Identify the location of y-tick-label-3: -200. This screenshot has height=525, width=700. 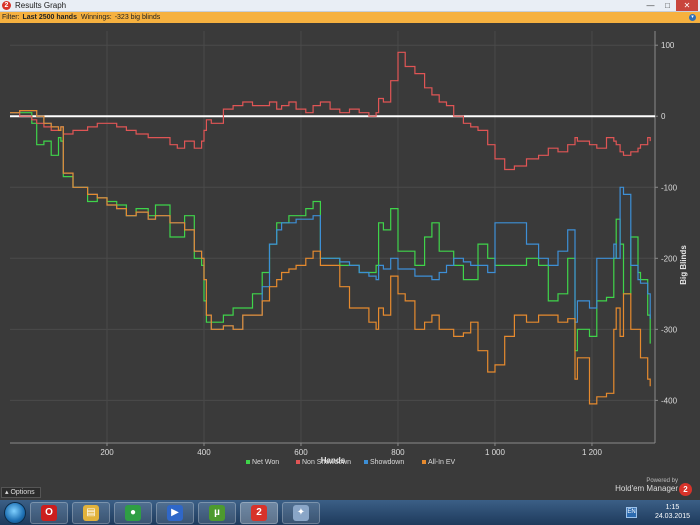
(669, 258).